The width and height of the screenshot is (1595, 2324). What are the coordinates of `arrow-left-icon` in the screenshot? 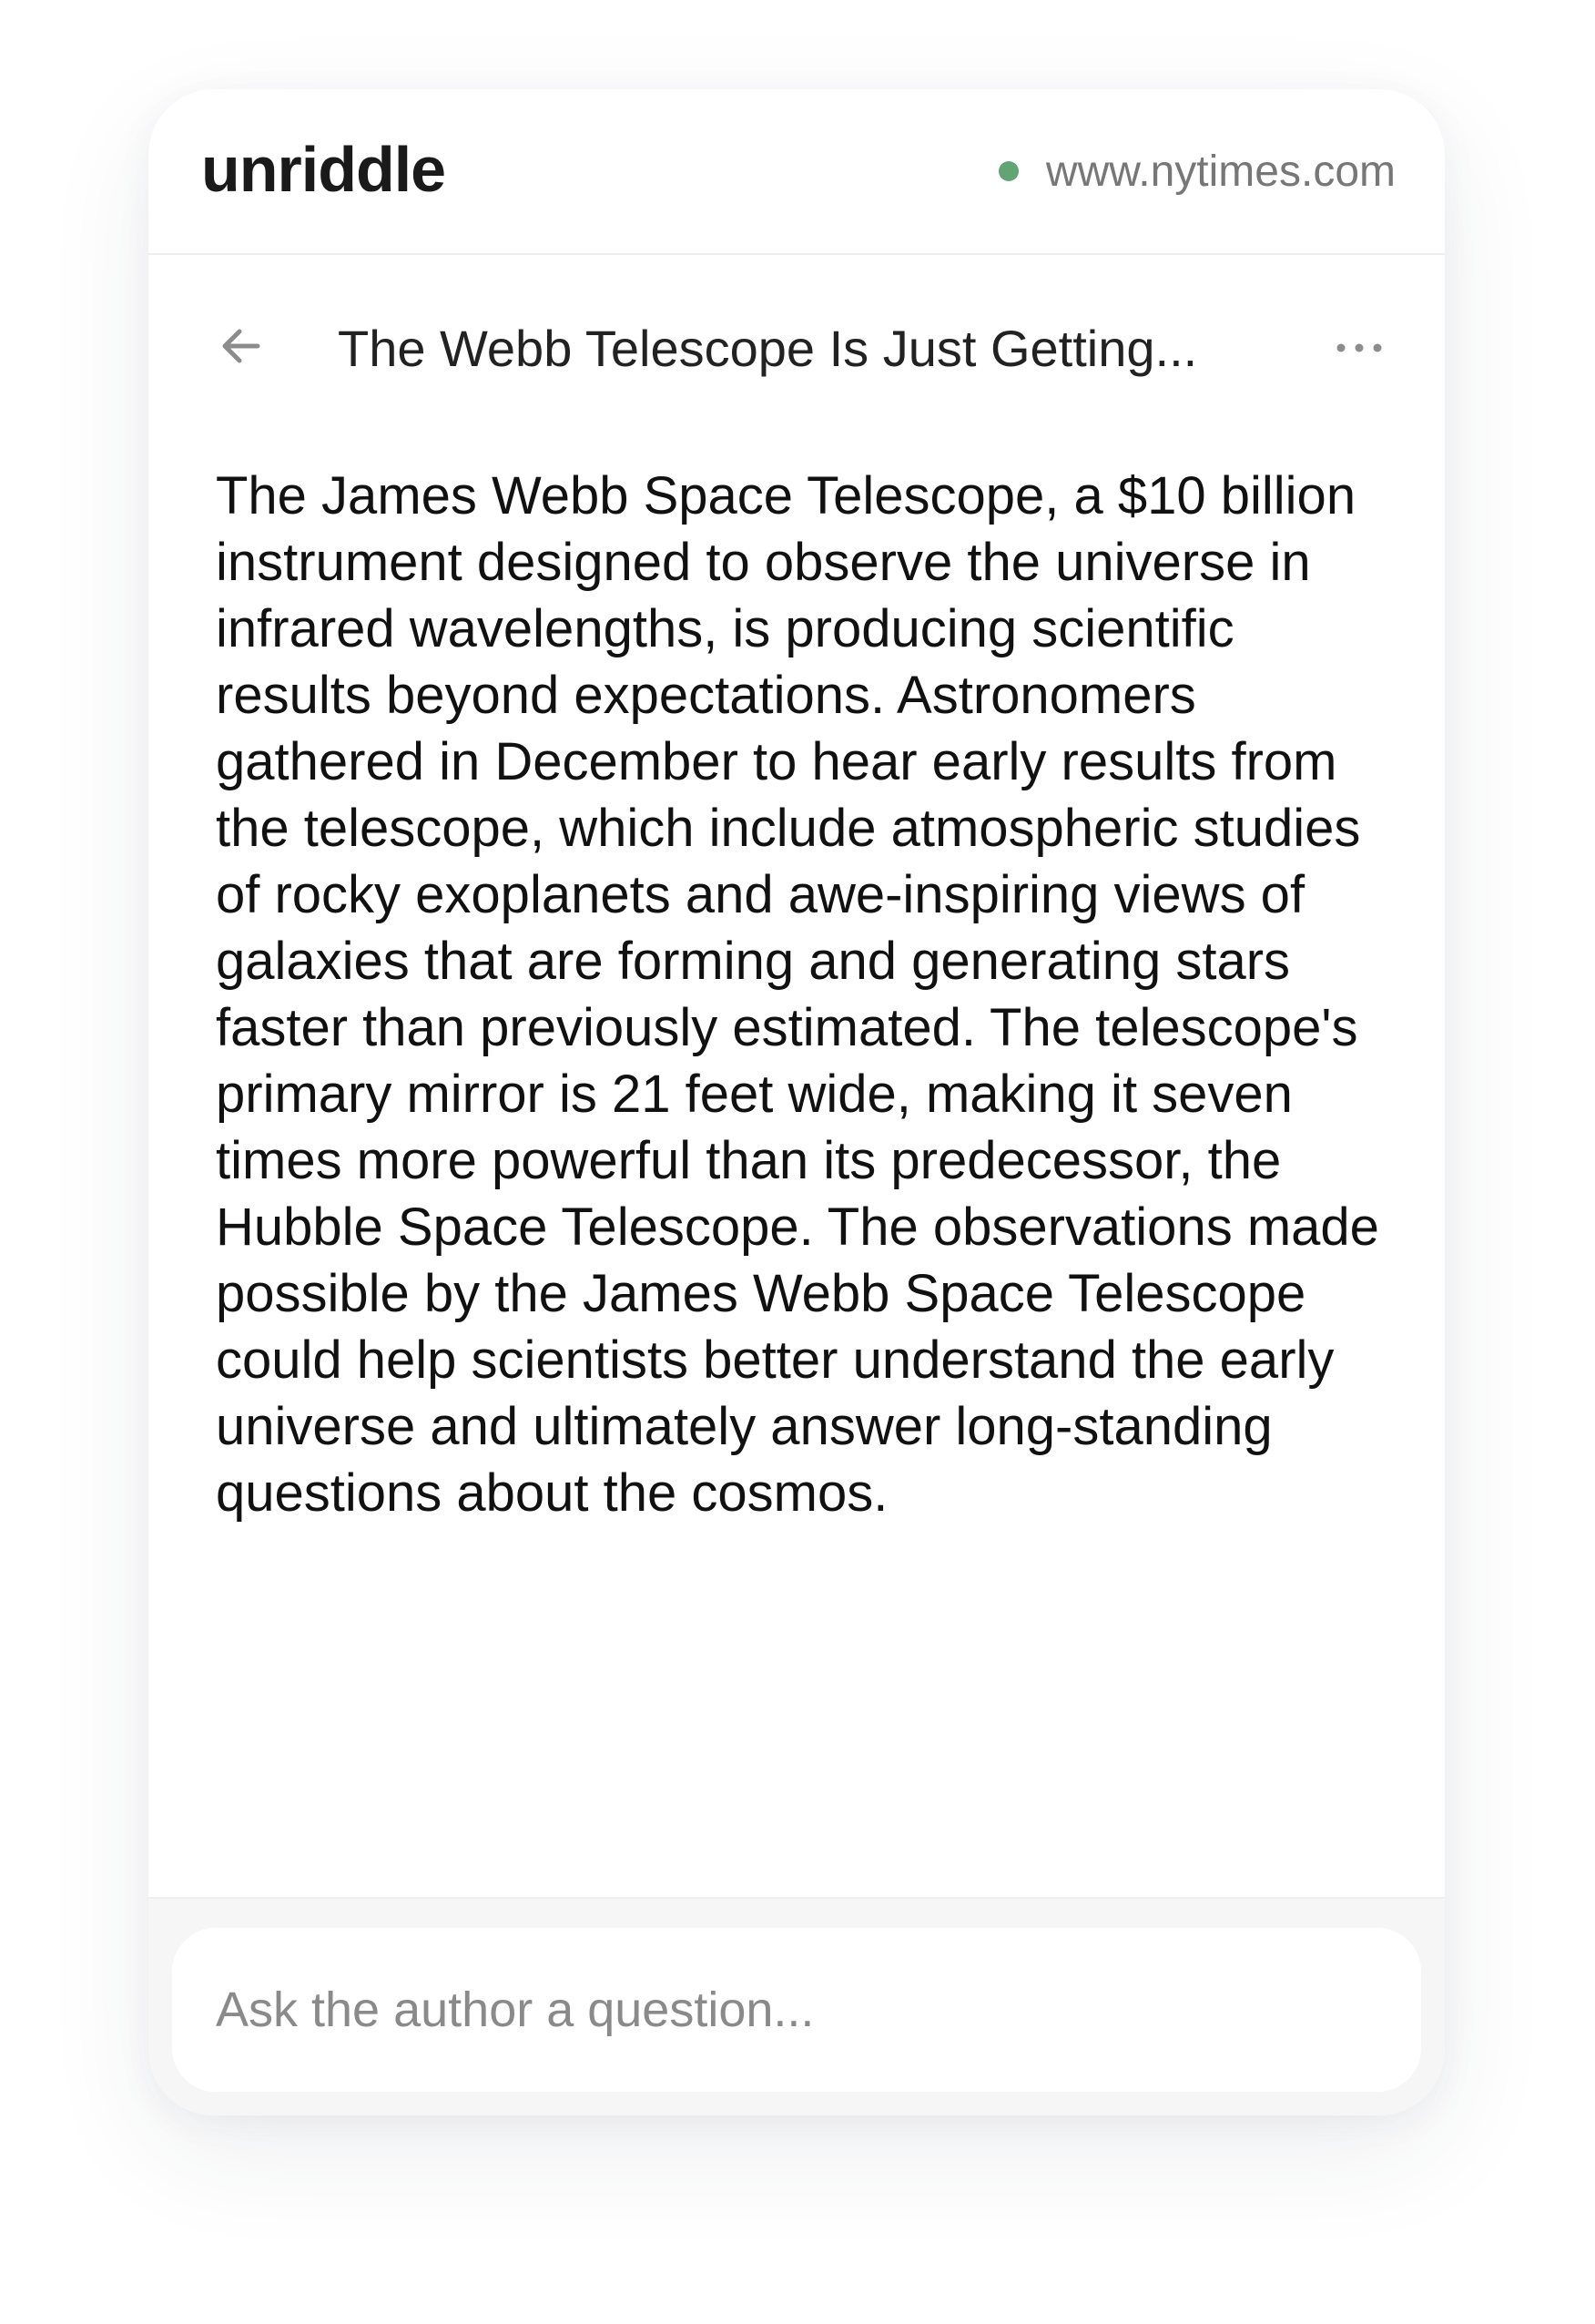 It's located at (241, 346).